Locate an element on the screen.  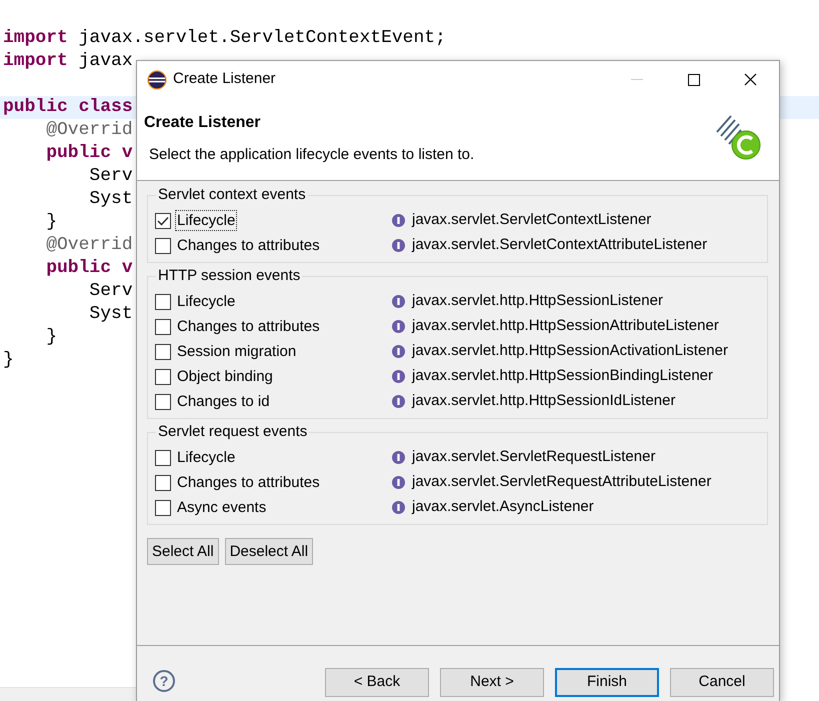
maximize-icon is located at coordinates (694, 80).